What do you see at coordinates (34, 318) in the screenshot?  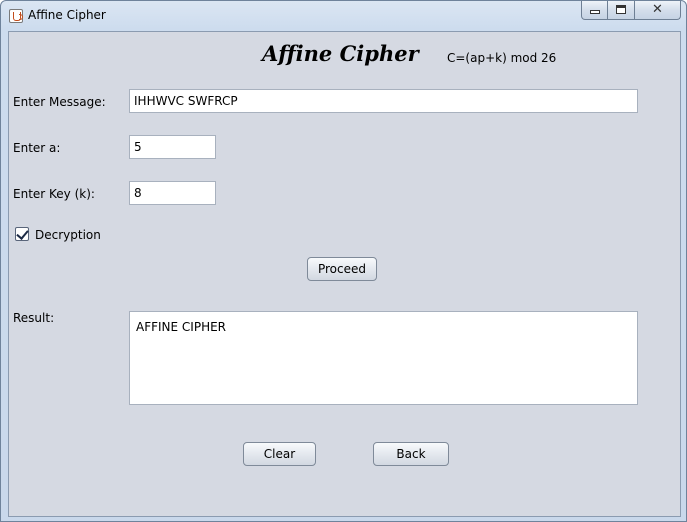 I see `result-label: Result:` at bounding box center [34, 318].